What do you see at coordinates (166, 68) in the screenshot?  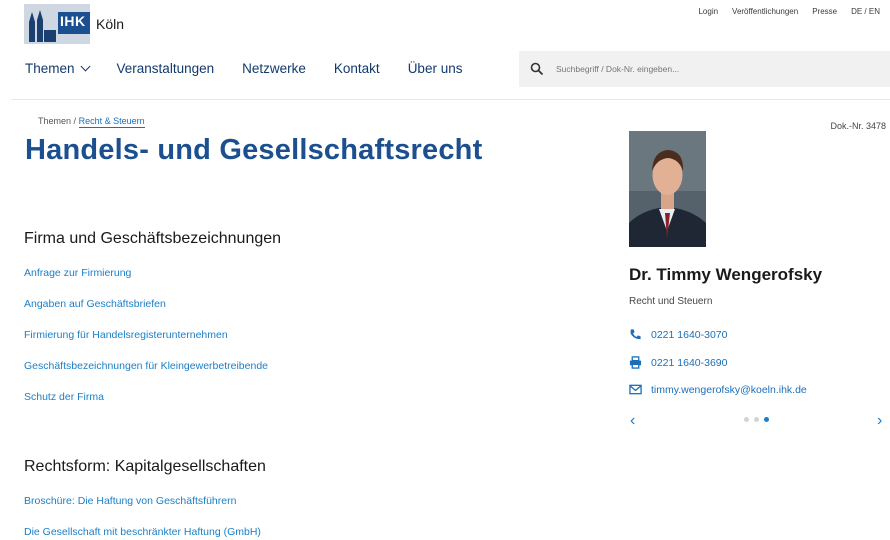 I see `nav-veranstaltungen: Veranstaltungen` at bounding box center [166, 68].